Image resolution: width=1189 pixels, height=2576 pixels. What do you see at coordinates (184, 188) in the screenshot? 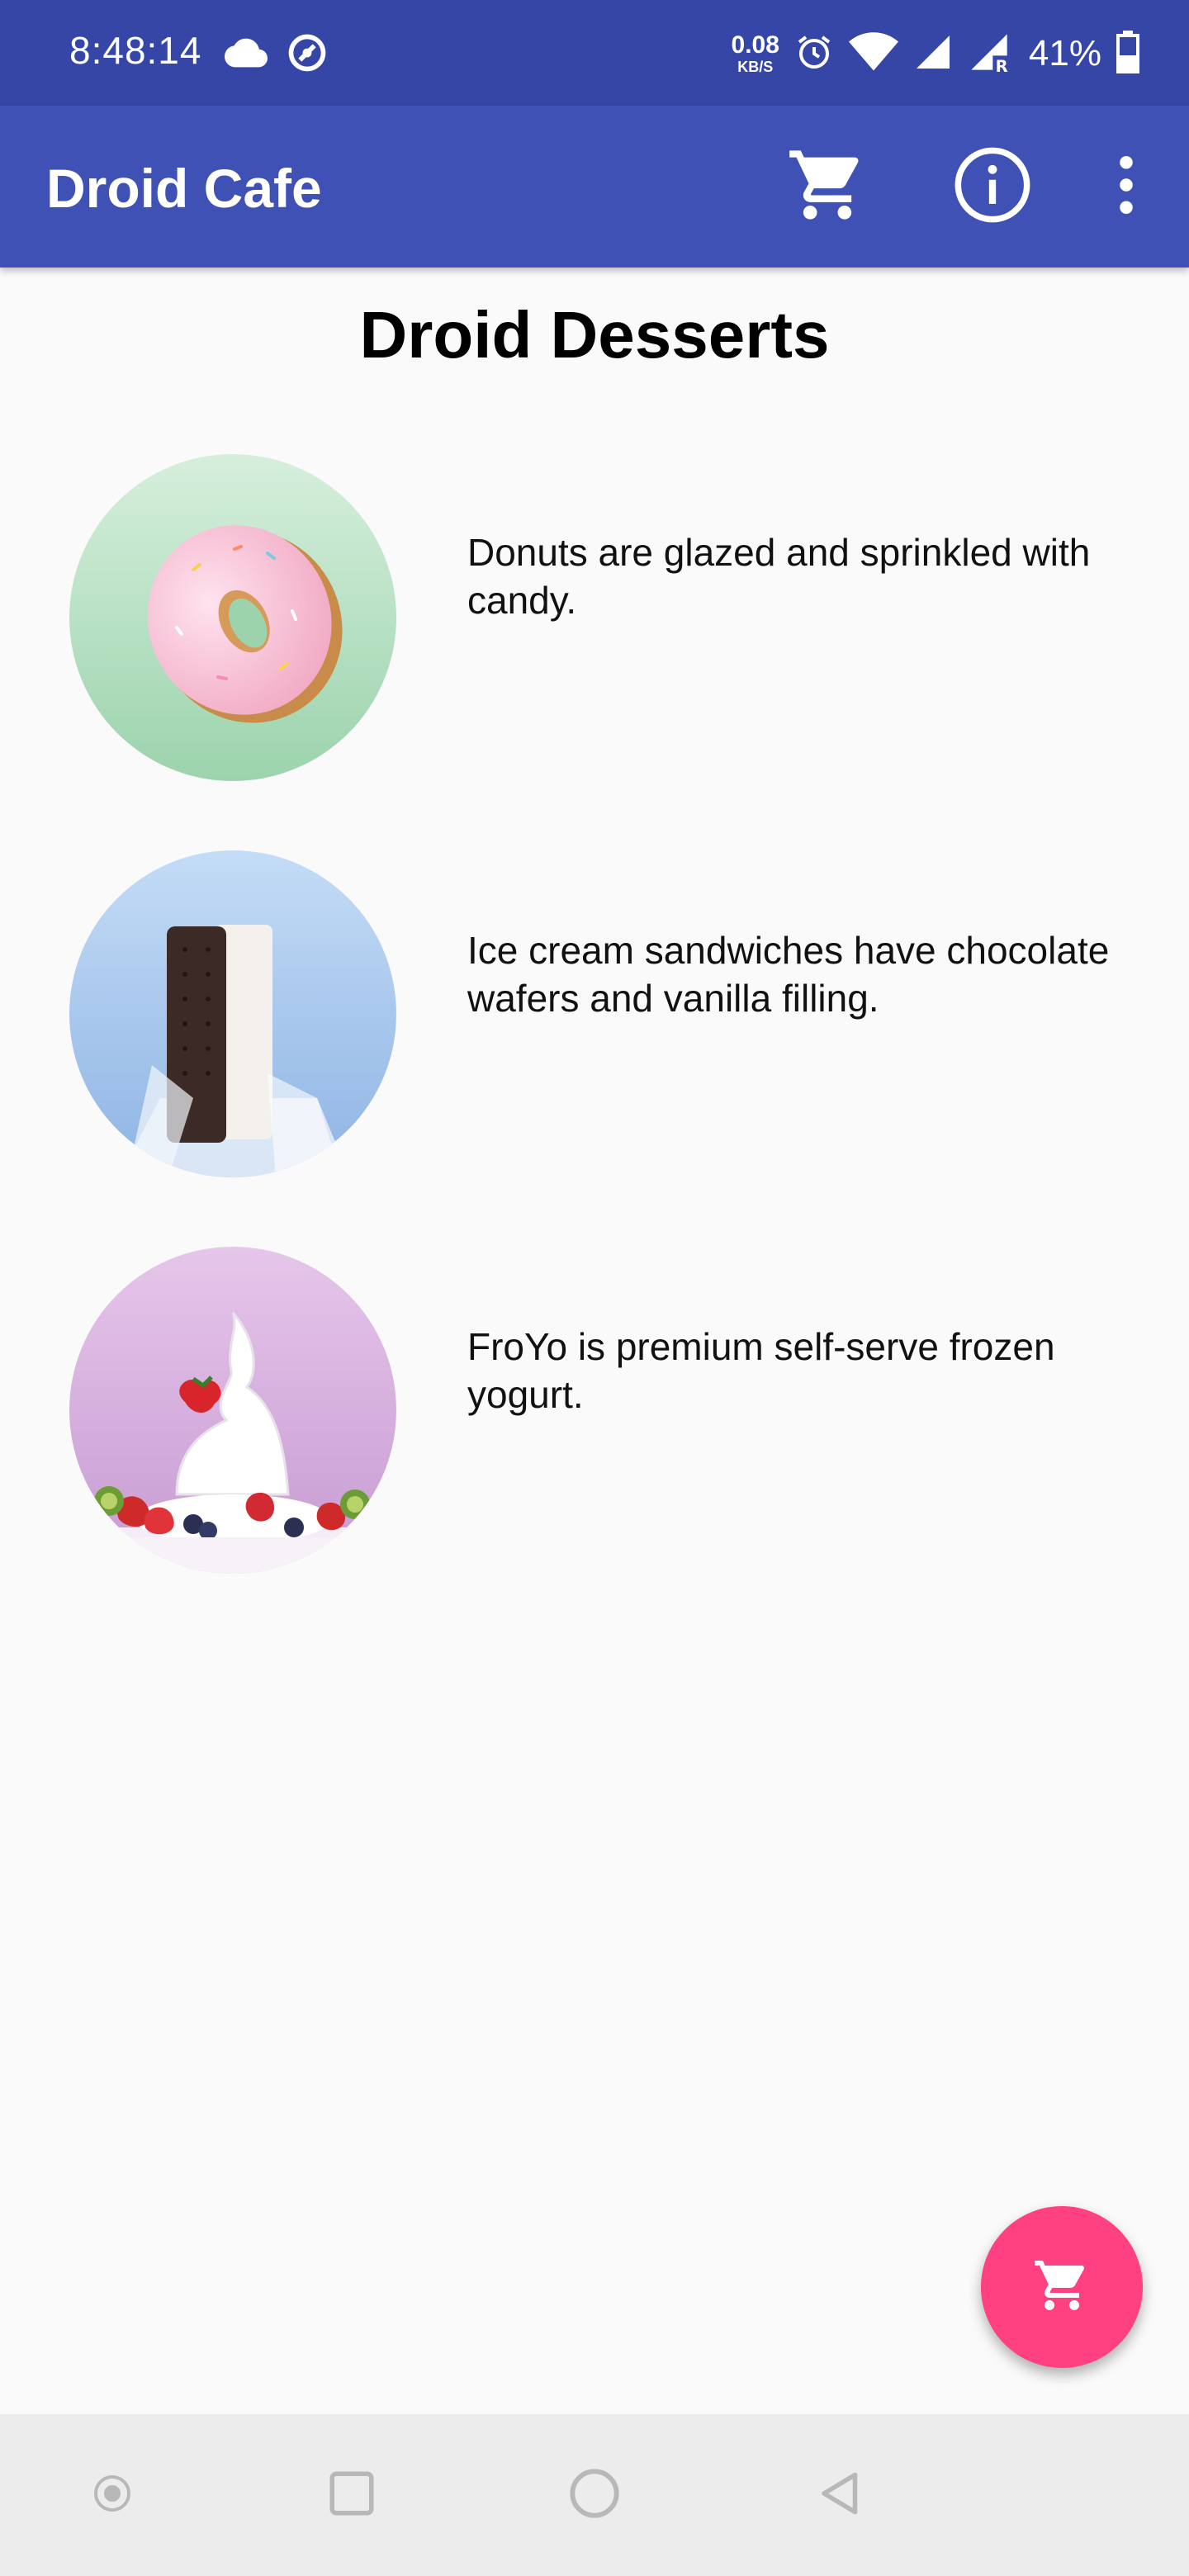
I see `app-title: Droid Cafe` at bounding box center [184, 188].